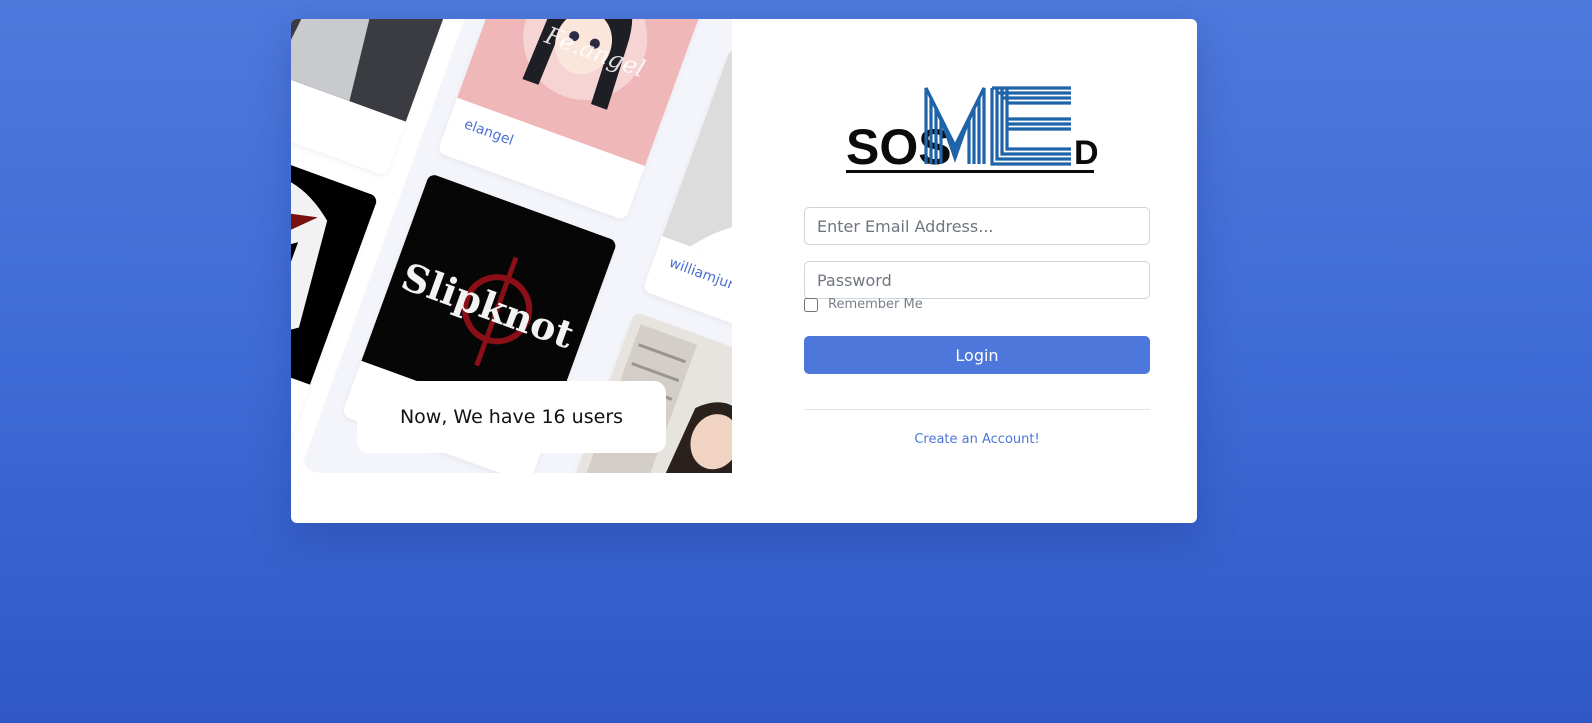  What do you see at coordinates (1086, 153) in the screenshot?
I see `svg-text: D` at bounding box center [1086, 153].